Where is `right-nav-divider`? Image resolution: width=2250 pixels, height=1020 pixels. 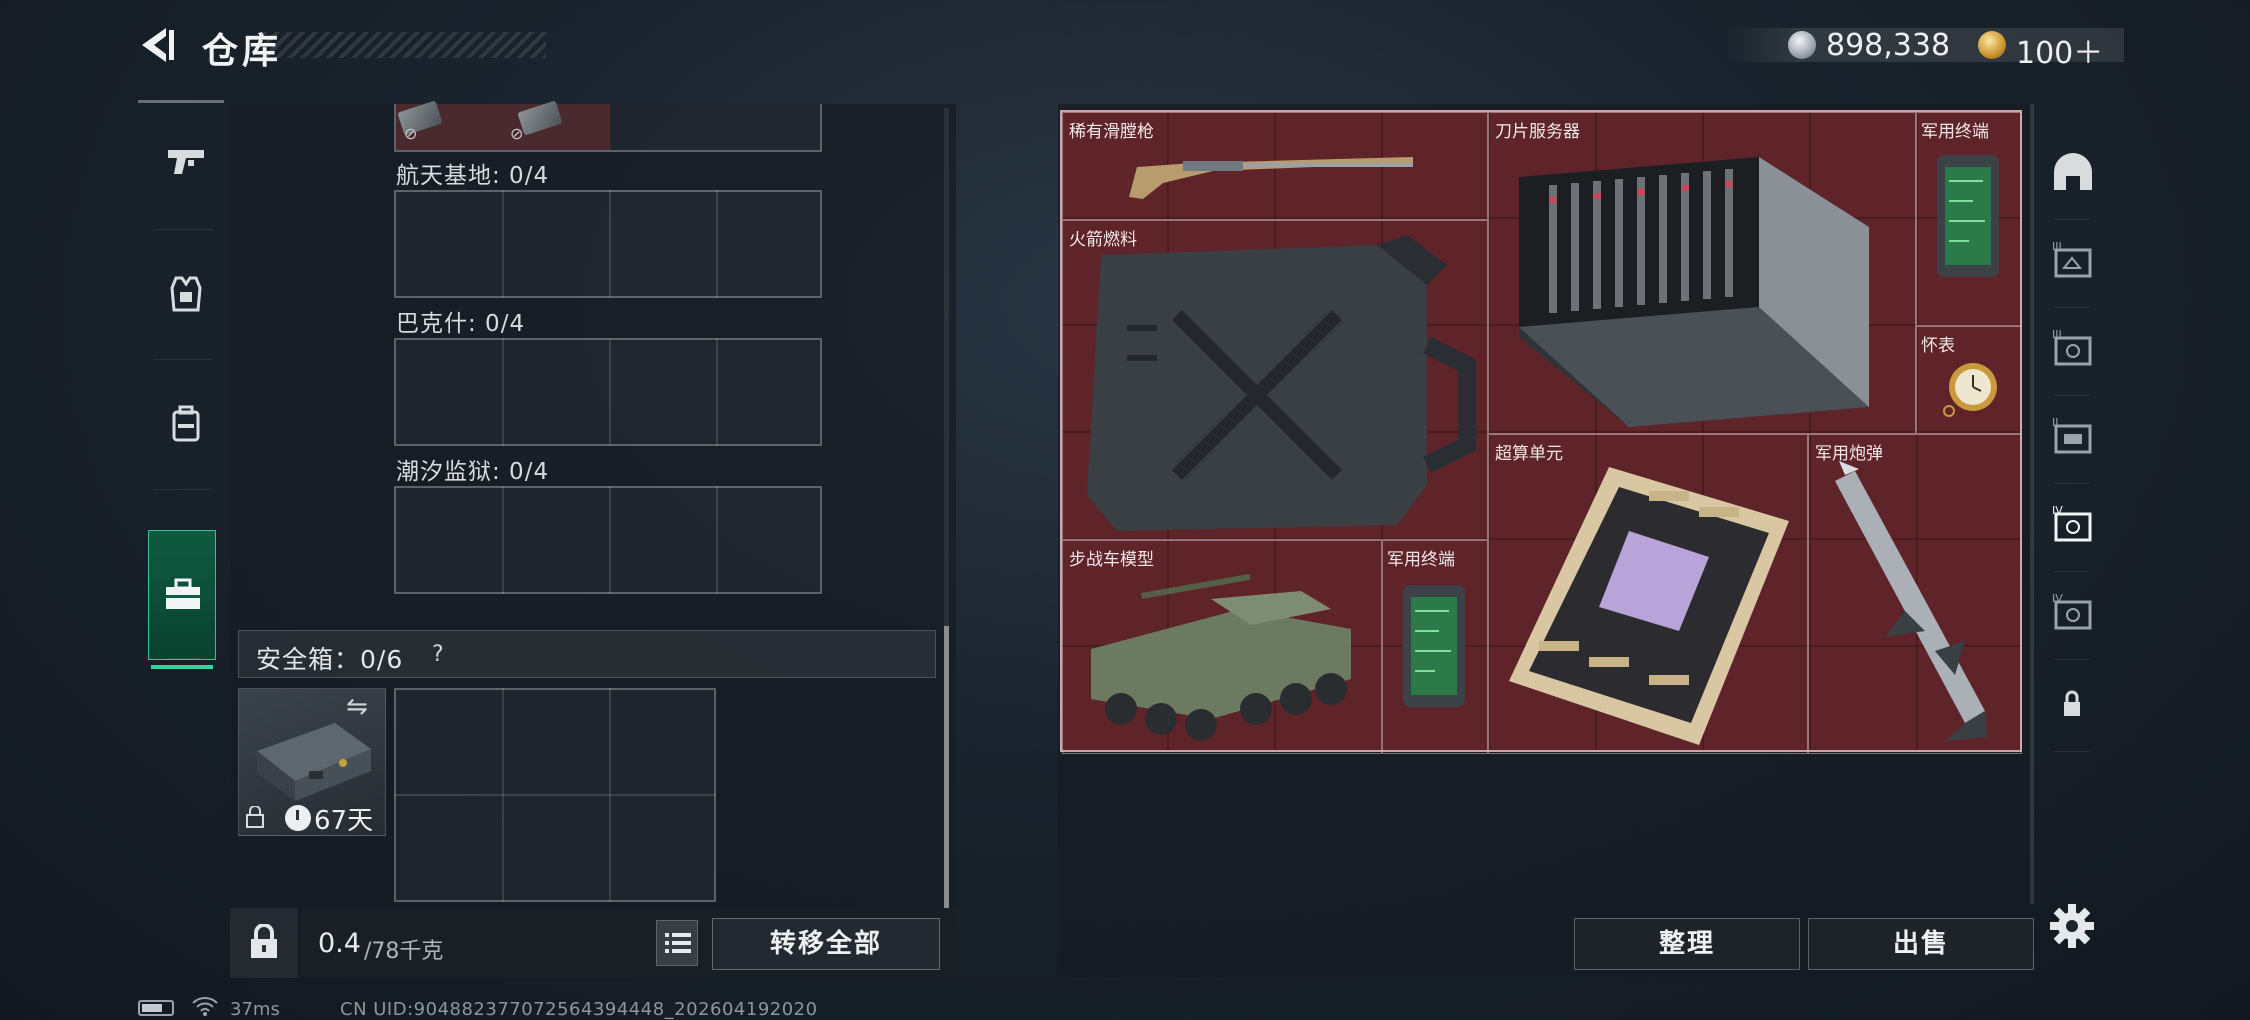 right-nav-divider is located at coordinates (2032, 504).